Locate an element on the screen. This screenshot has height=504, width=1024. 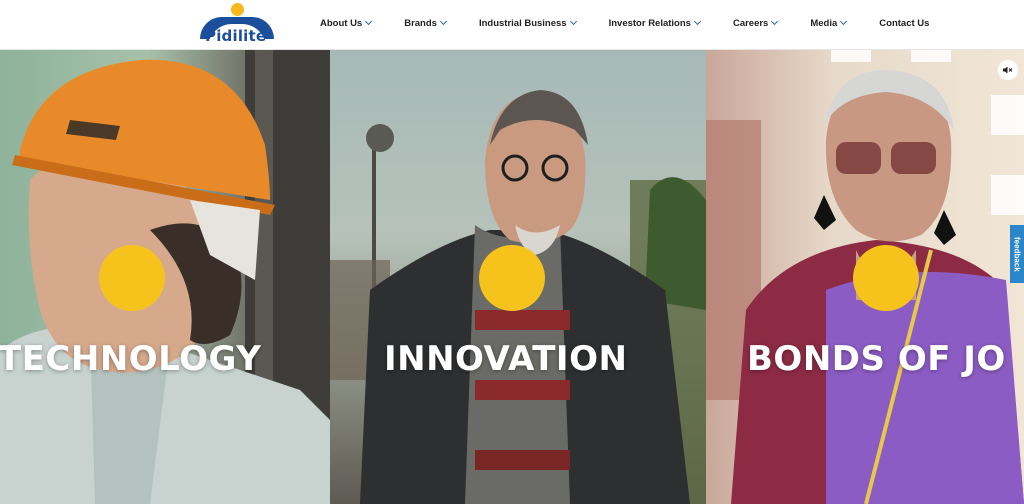
nav-item-label: Industrial Business is located at coordinates (522, 23).